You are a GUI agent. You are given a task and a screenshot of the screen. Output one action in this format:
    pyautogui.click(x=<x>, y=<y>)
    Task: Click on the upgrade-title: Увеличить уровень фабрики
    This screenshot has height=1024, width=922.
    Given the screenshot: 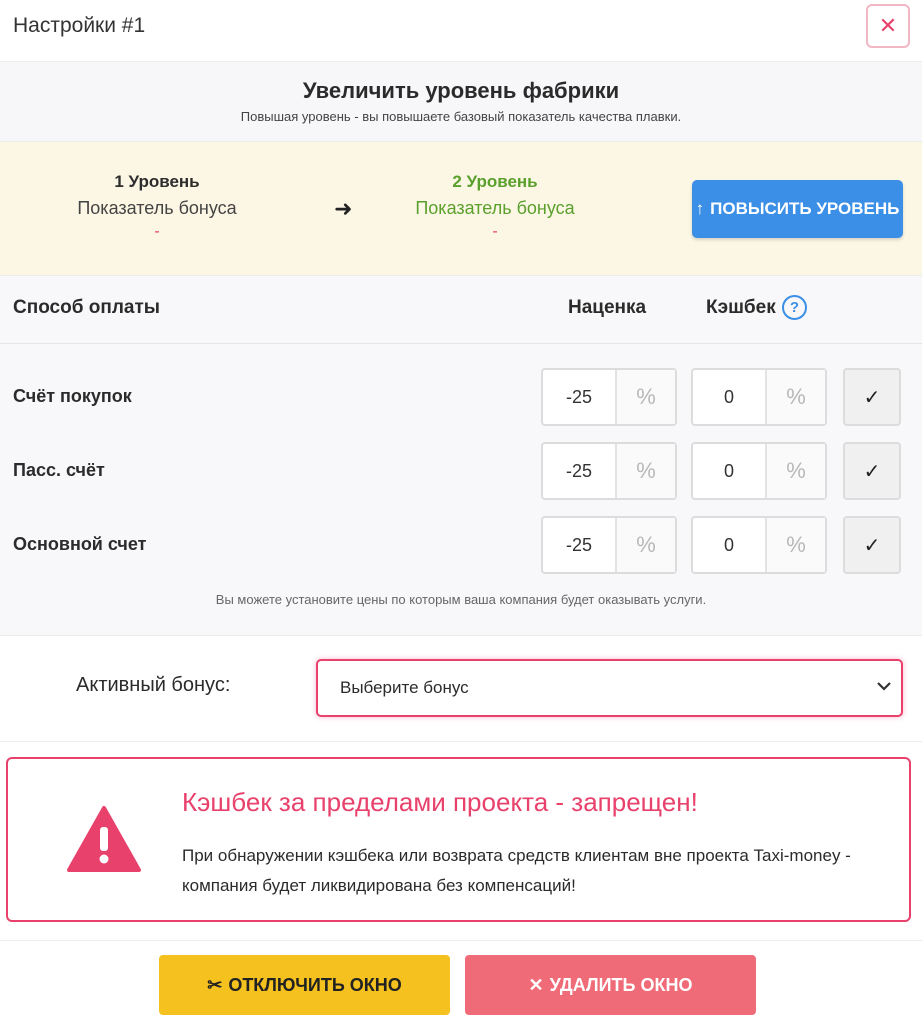 What is the action you would take?
    pyautogui.click(x=461, y=90)
    